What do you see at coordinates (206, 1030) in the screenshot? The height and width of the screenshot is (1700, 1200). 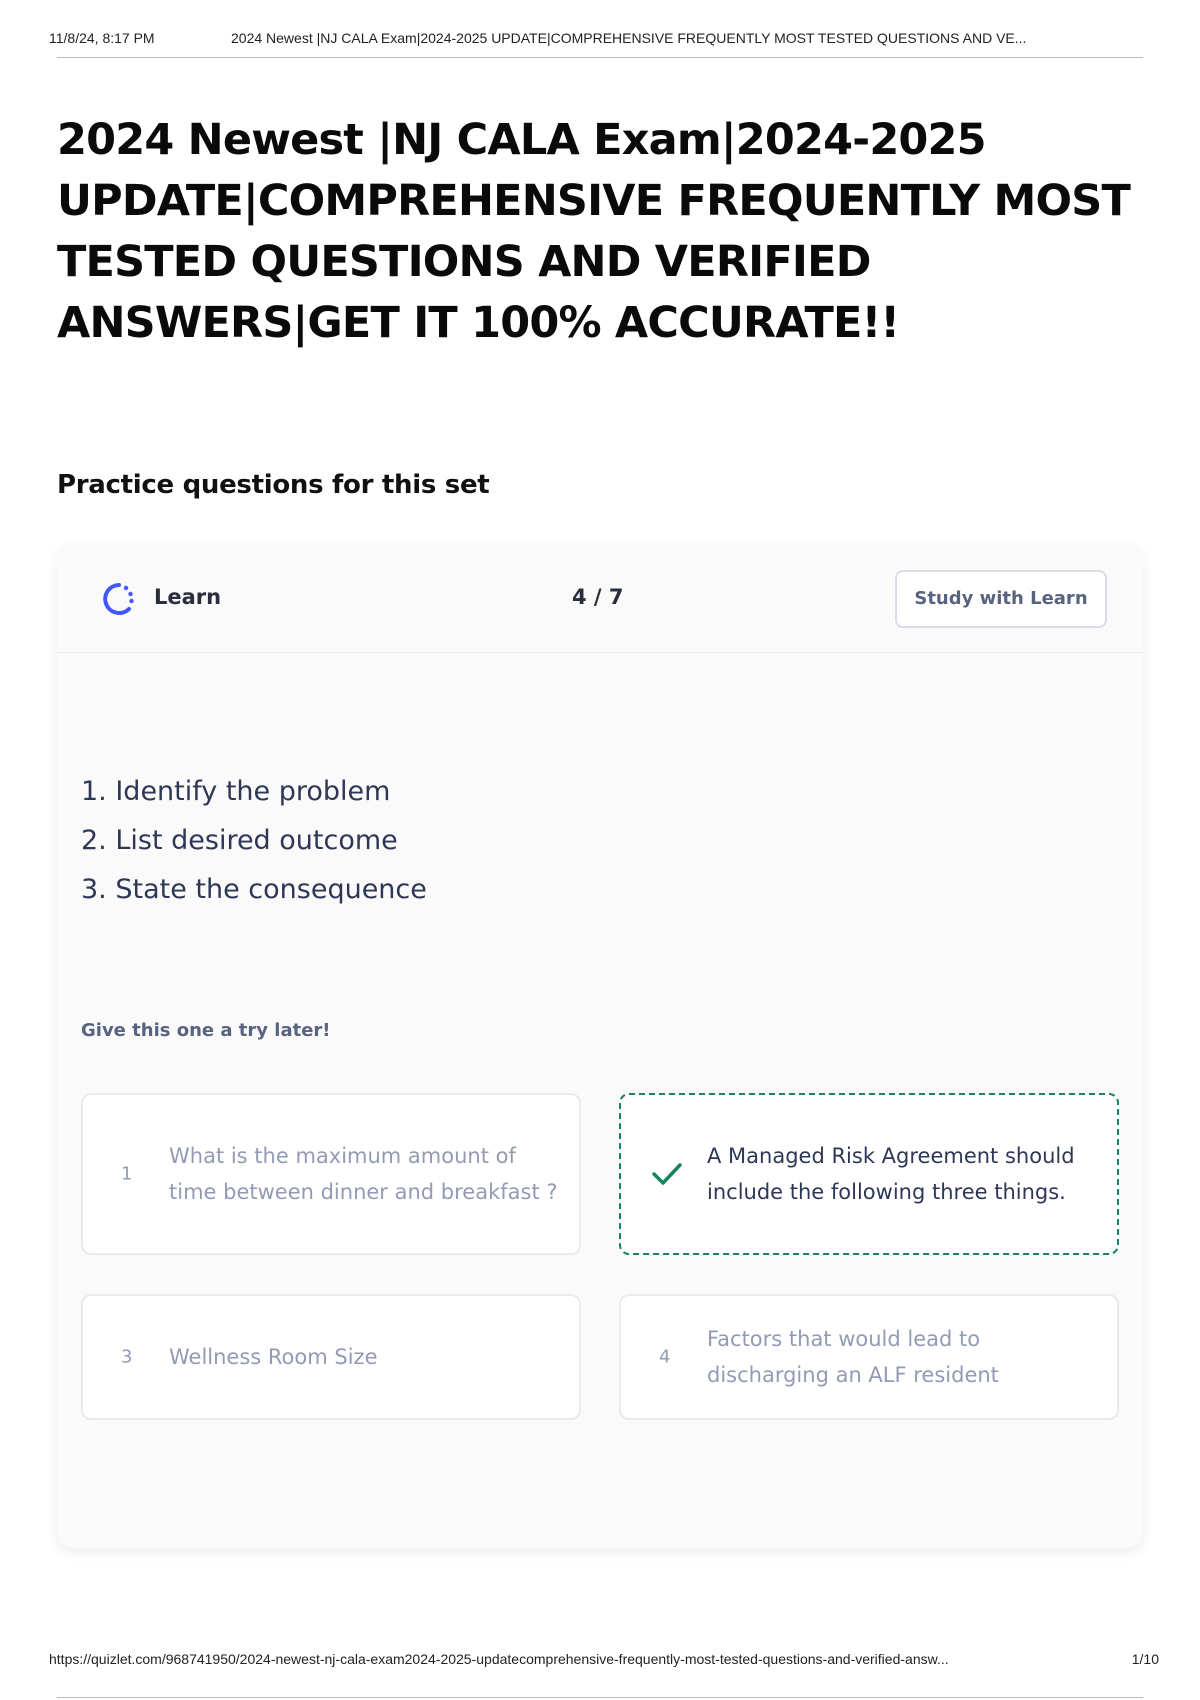 I see `hint-text: Give this one a try later!` at bounding box center [206, 1030].